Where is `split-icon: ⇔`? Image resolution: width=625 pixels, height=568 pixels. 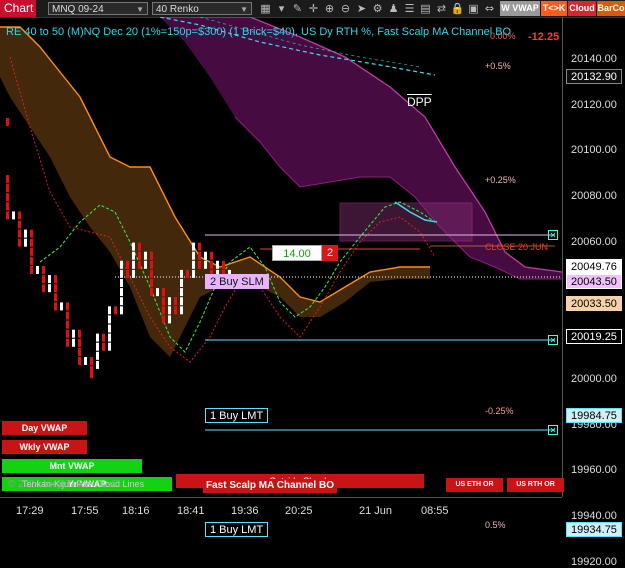
split-icon: ⇔ is located at coordinates (489, 8).